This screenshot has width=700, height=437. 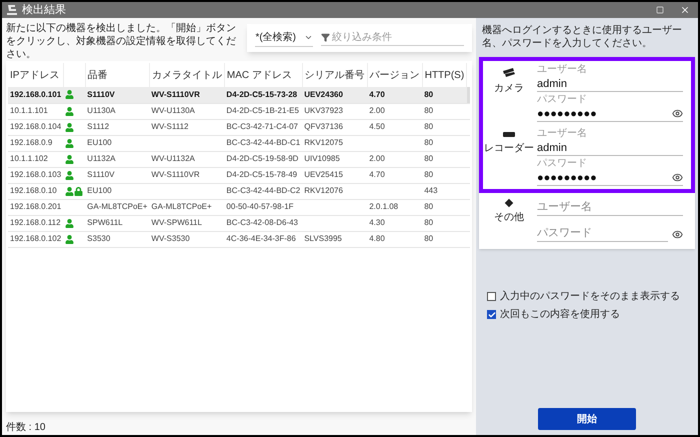 What do you see at coordinates (186, 239) in the screenshot?
I see `table-cell: WV-S3530` at bounding box center [186, 239].